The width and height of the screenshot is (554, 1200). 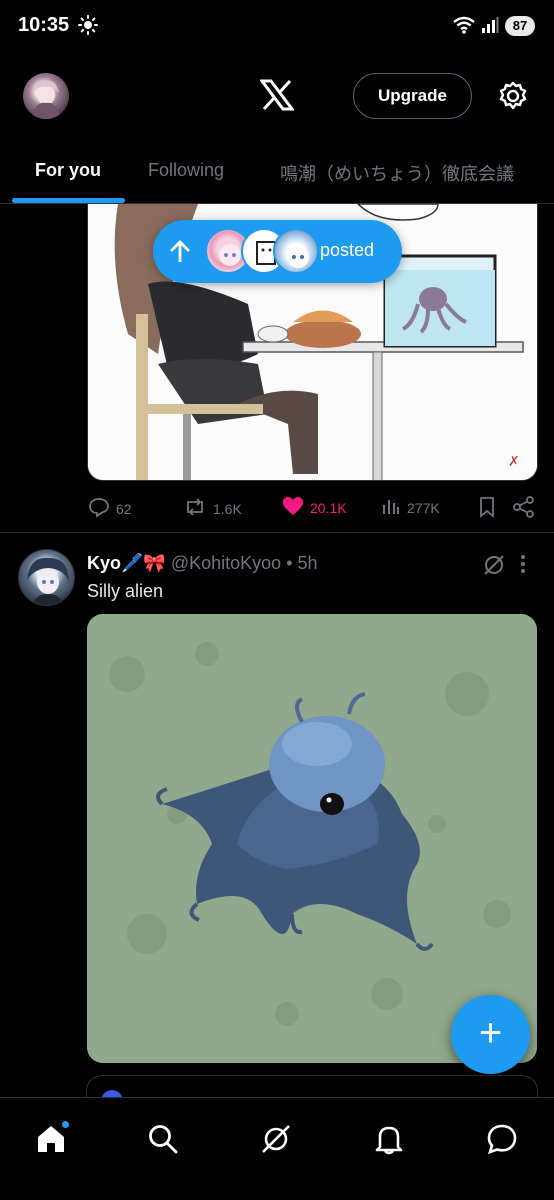 I want to click on reply-count: 62, so click(x=124, y=508).